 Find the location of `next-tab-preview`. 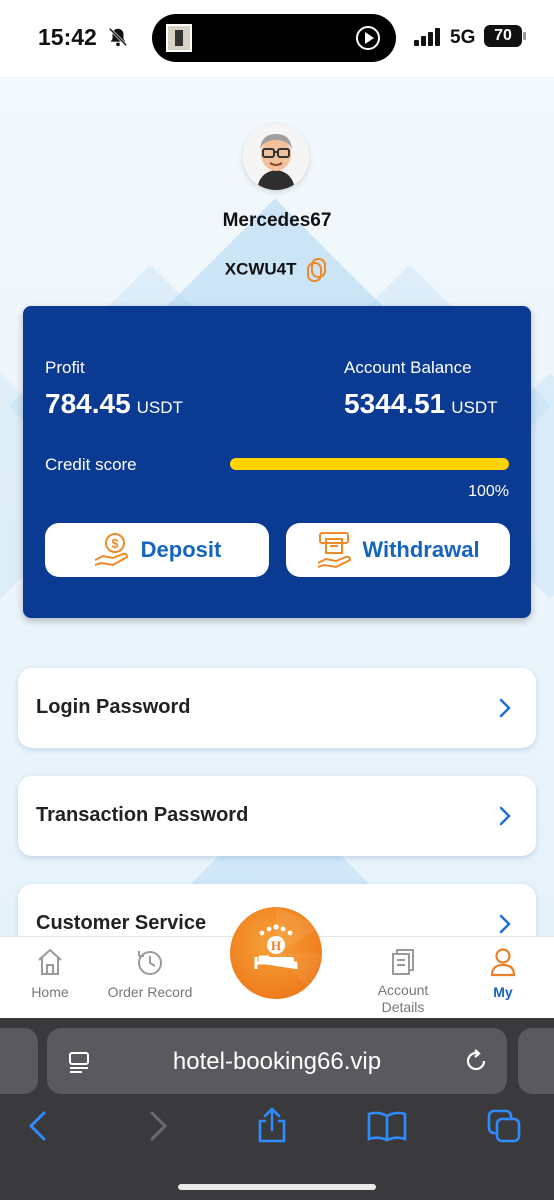

next-tab-preview is located at coordinates (536, 1061).